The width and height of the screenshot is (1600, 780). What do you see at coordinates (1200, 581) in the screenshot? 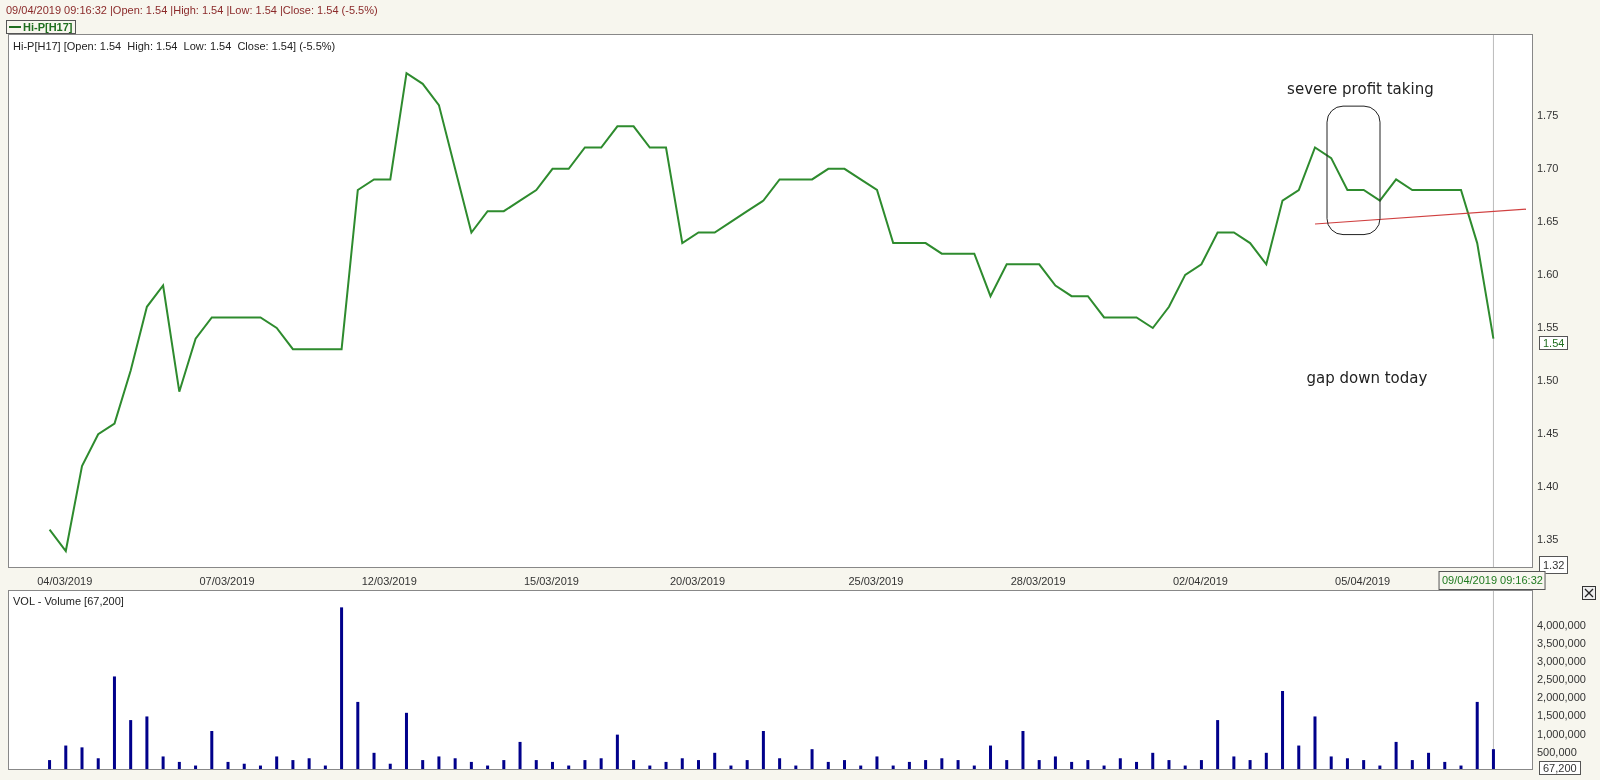
I see `date-axis-label: 02/04/2019` at bounding box center [1200, 581].